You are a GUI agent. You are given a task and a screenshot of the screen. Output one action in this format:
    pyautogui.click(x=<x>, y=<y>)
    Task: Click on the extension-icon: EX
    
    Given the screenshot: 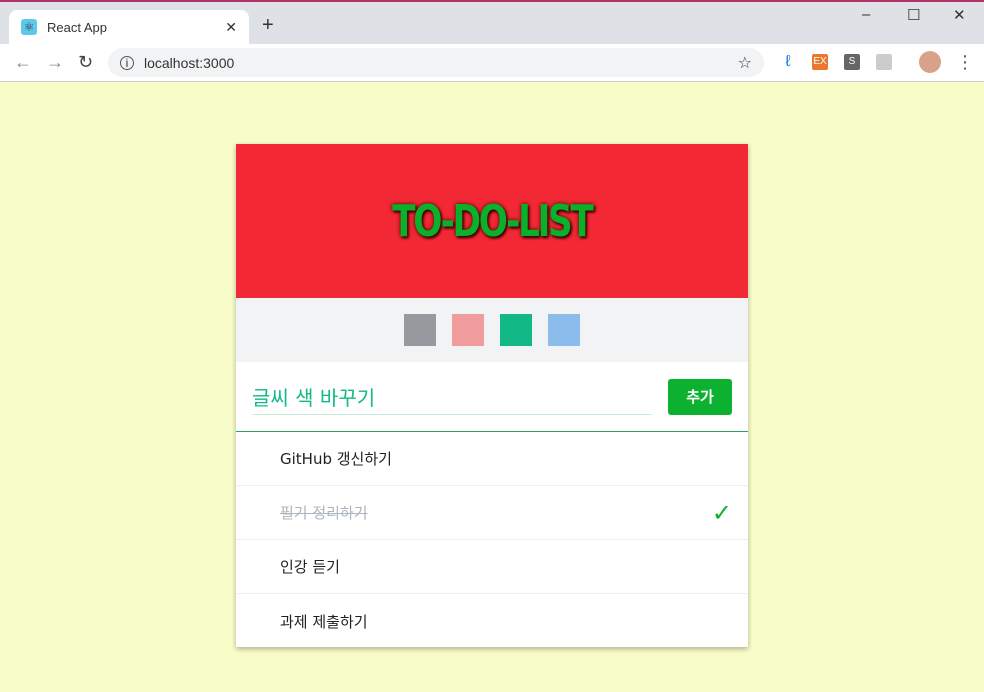 What is the action you would take?
    pyautogui.click(x=820, y=62)
    